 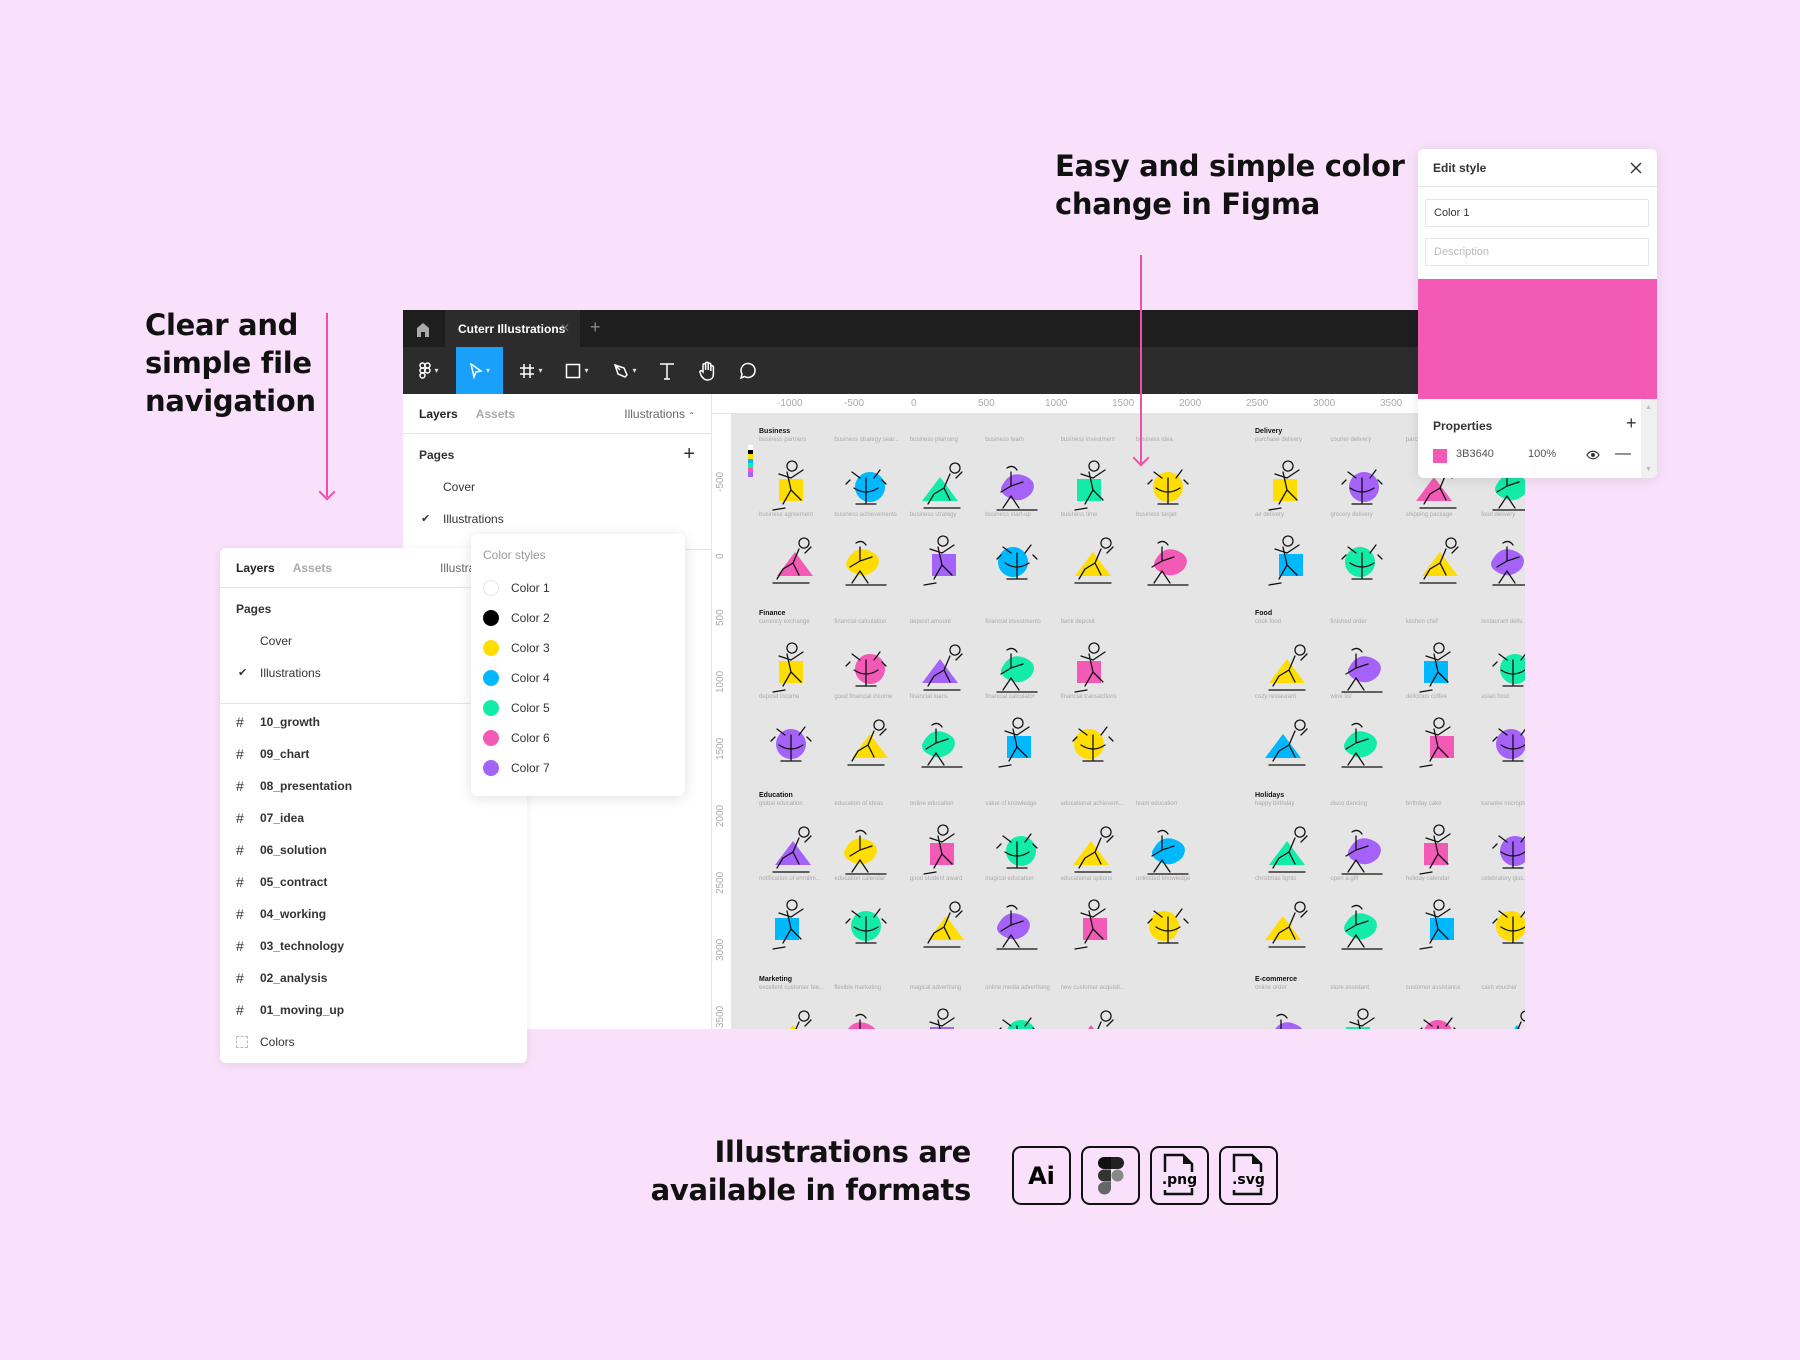 I want to click on layer-item: #04_working, so click(x=373, y=914).